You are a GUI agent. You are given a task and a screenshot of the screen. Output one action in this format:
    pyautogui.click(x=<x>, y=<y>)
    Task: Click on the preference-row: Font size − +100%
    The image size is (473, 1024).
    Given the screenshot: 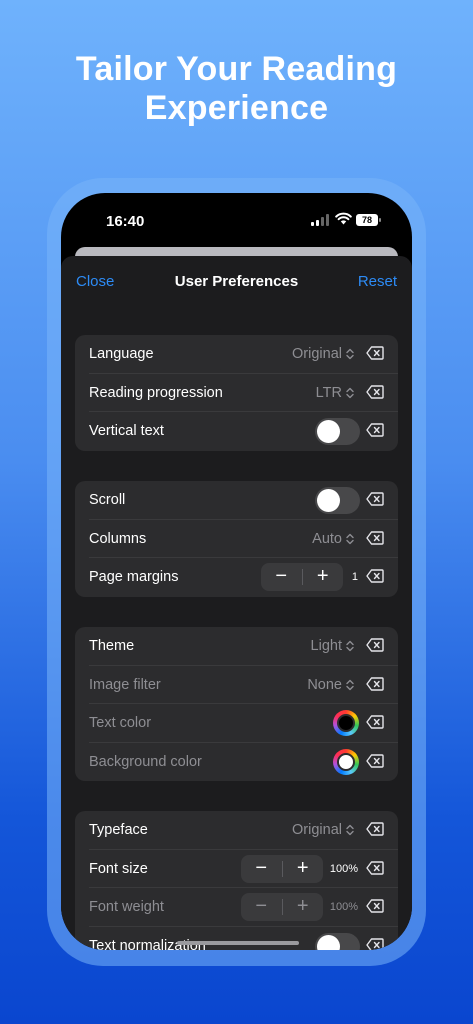 What is the action you would take?
    pyautogui.click(x=243, y=869)
    